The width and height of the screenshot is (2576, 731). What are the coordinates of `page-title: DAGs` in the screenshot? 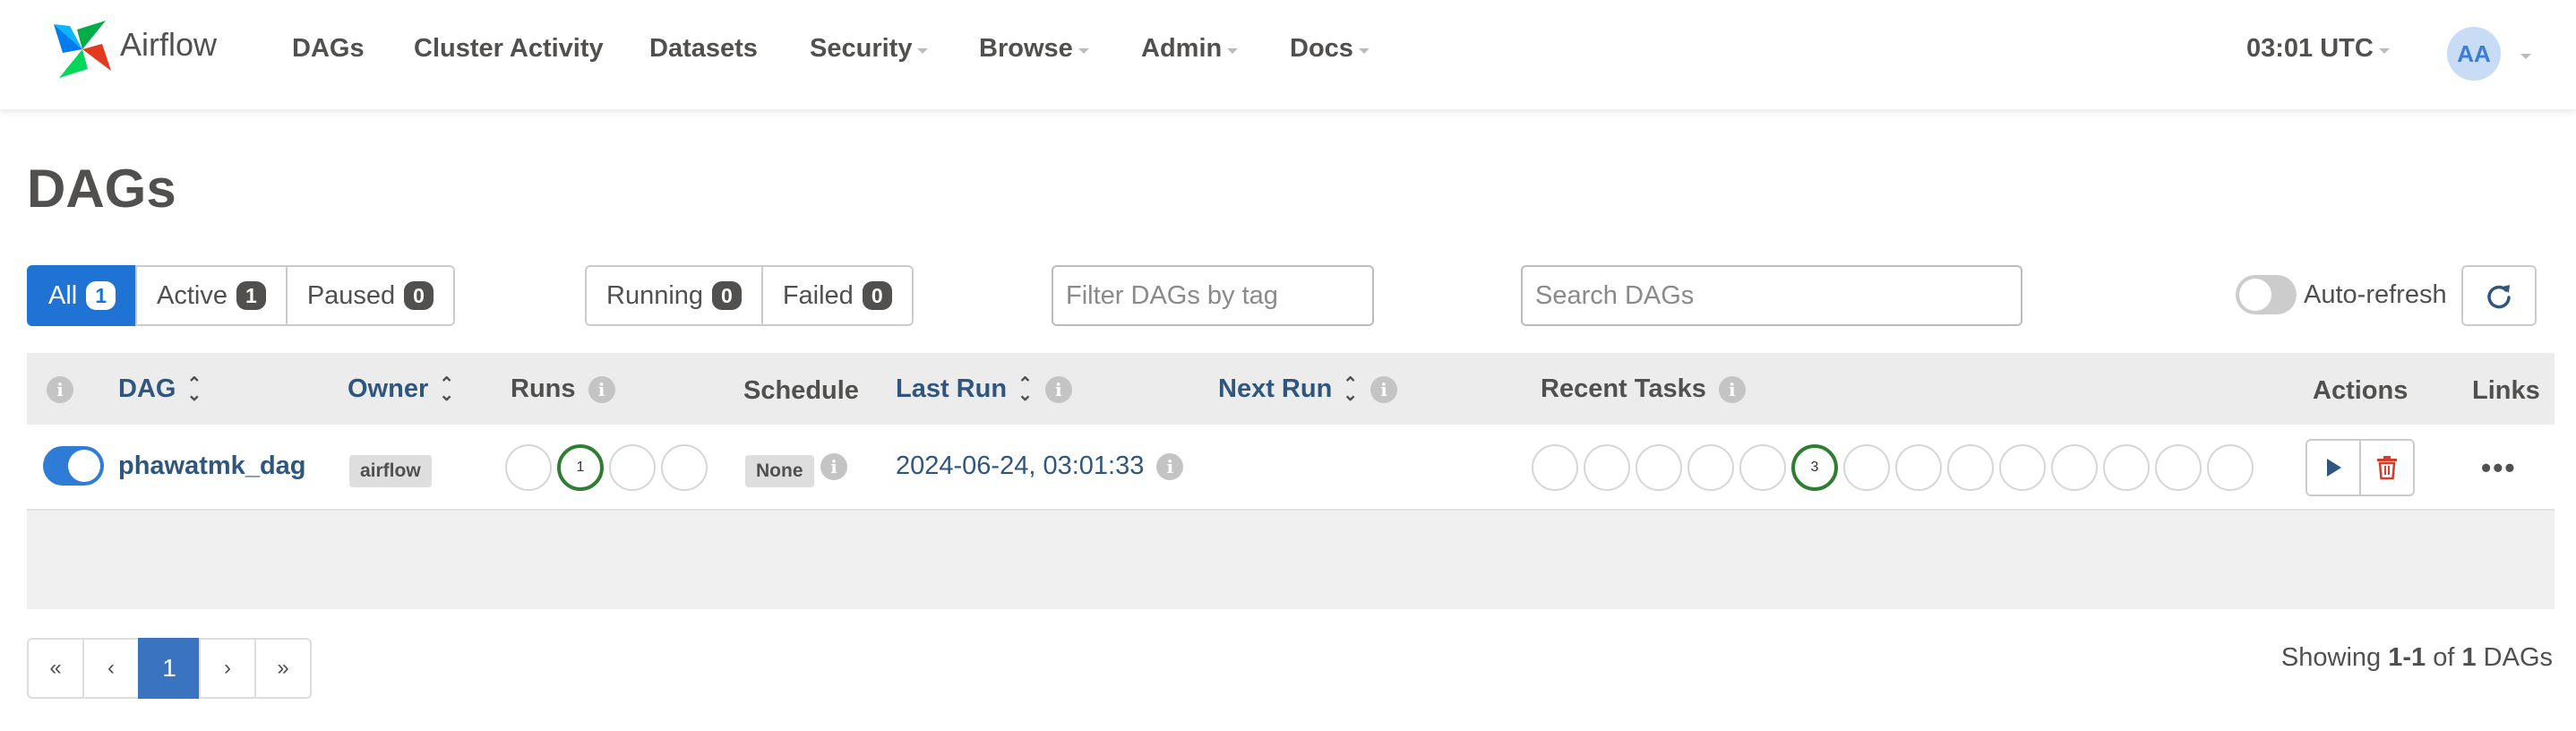 It's located at (101, 189).